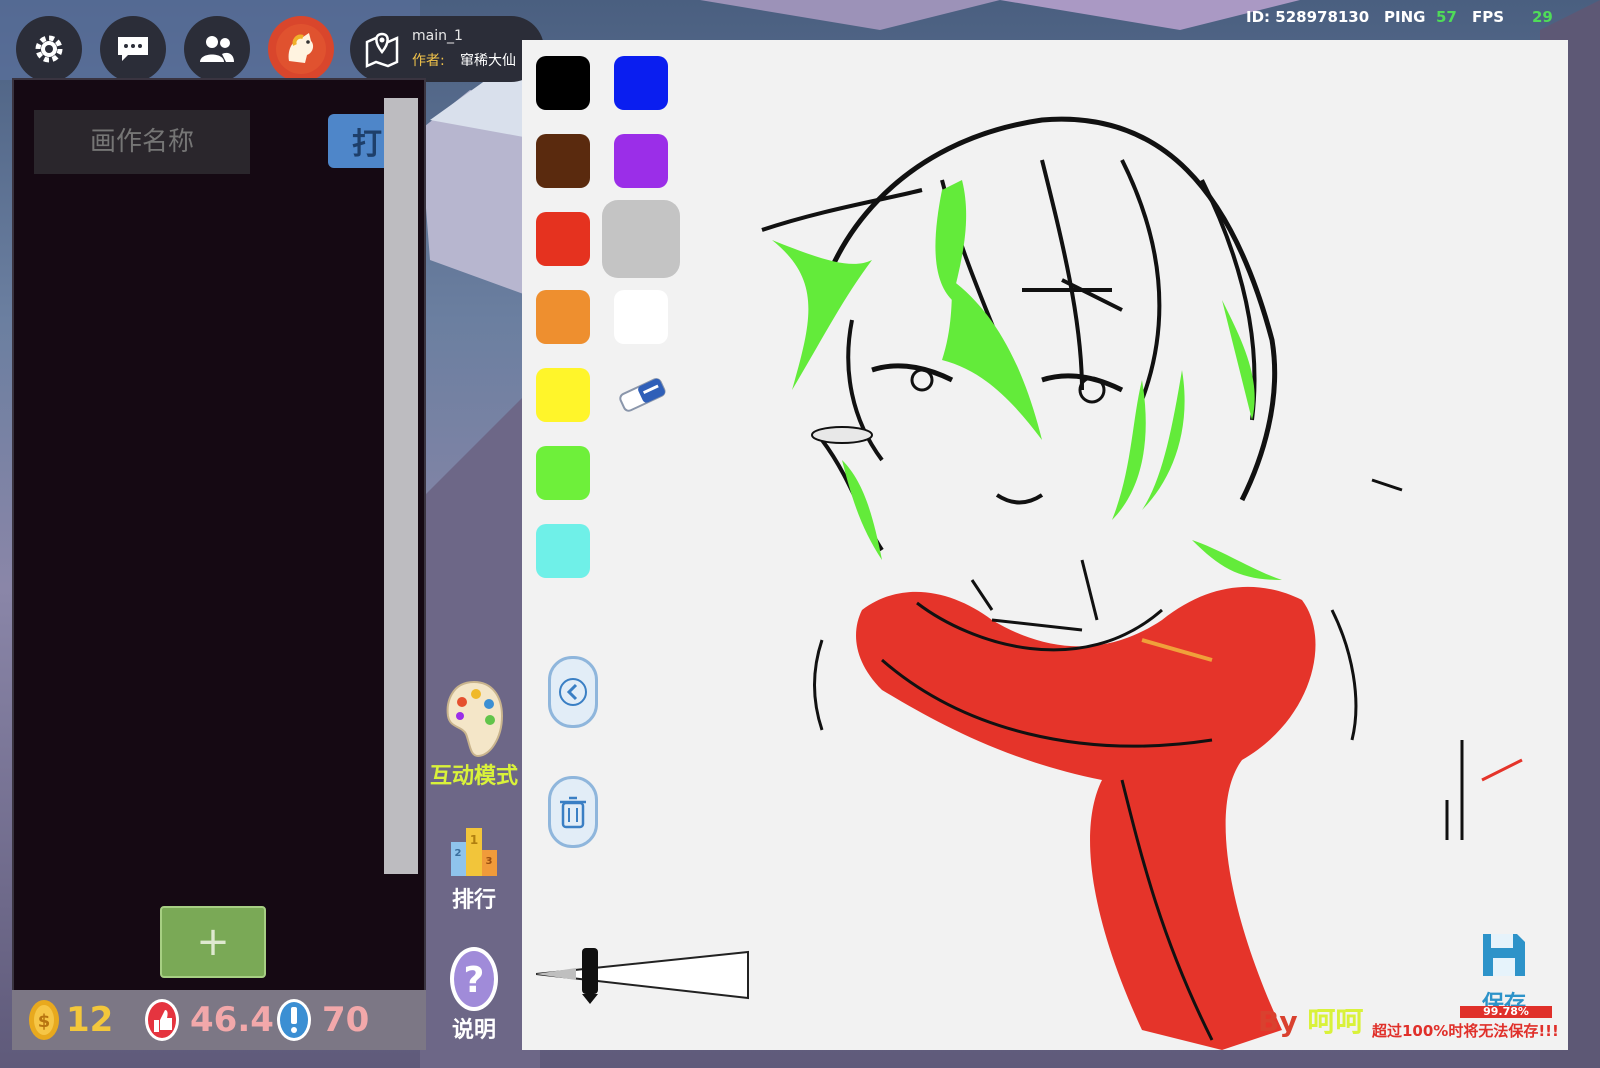  Describe the element at coordinates (563, 83) in the screenshot. I see `color-swatch-black` at that location.